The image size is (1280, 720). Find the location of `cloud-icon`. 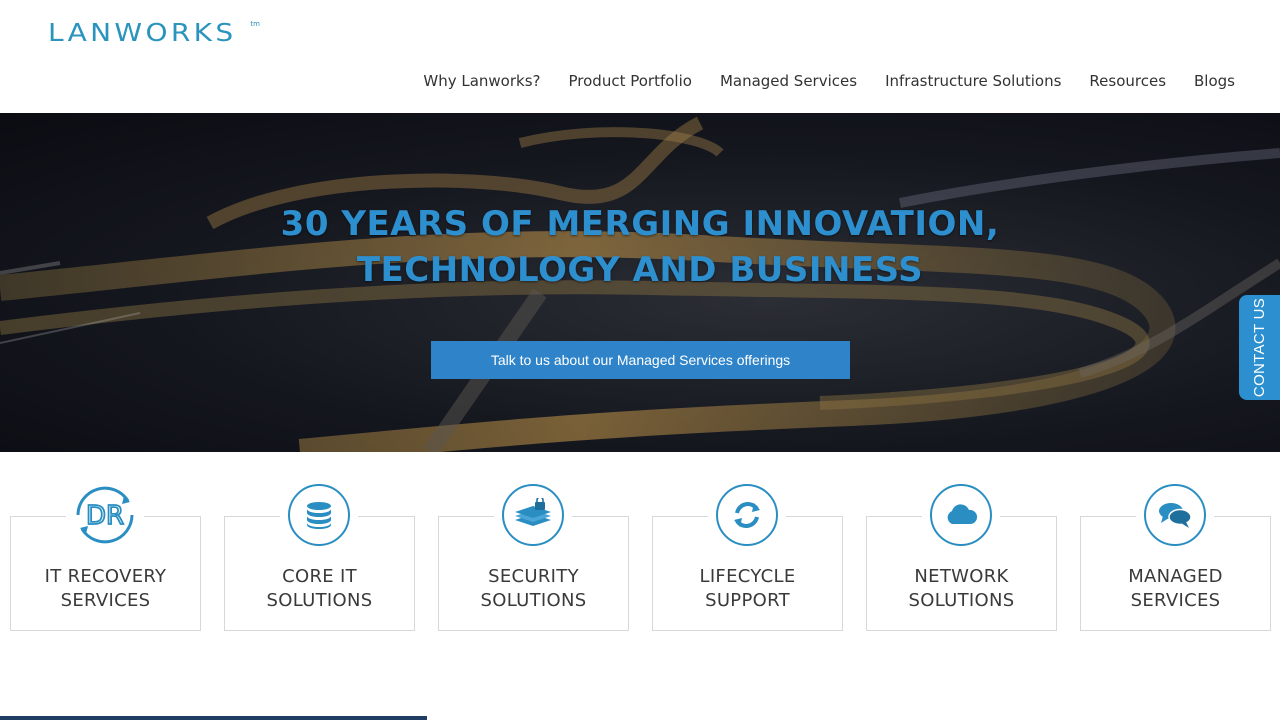

cloud-icon is located at coordinates (961, 515).